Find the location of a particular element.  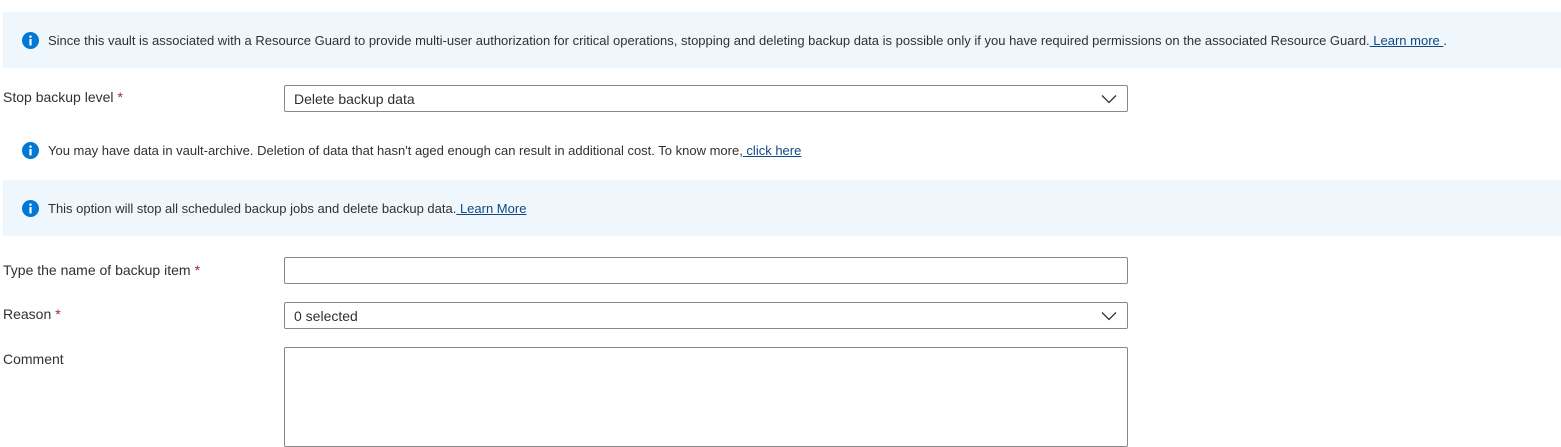

stop-backup-level-label: Stop backup level * is located at coordinates (63, 97).